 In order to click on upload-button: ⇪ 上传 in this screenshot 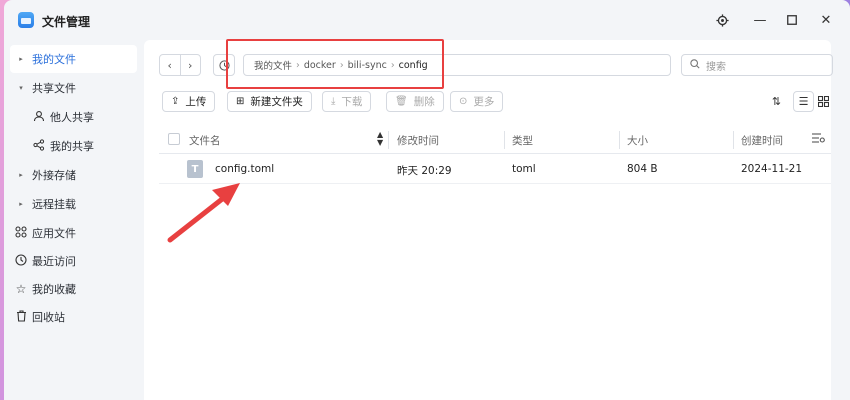, I will do `click(189, 101)`.